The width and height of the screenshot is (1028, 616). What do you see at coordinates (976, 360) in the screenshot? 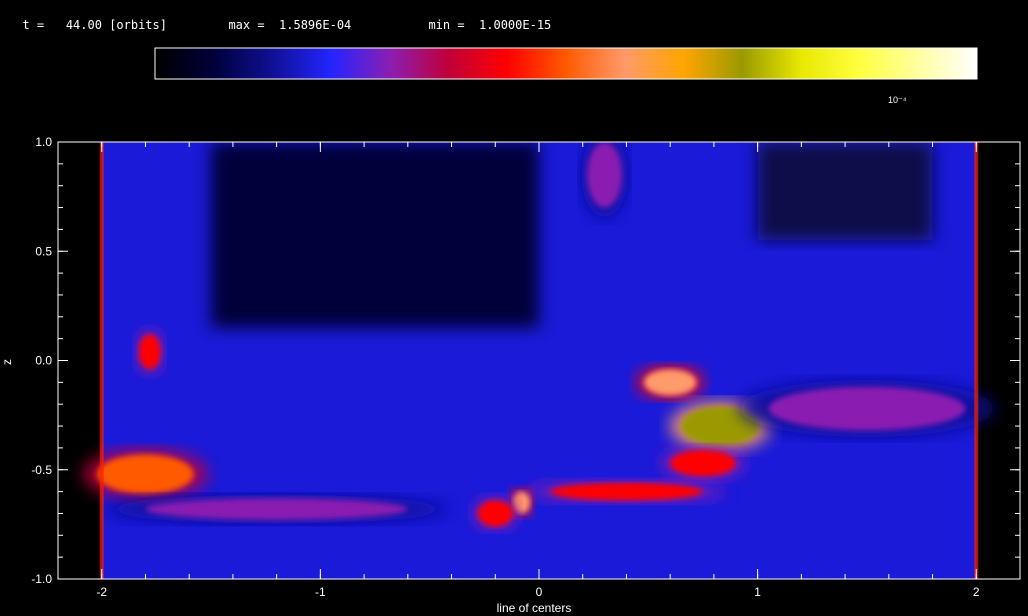
I see `right-edge-band` at bounding box center [976, 360].